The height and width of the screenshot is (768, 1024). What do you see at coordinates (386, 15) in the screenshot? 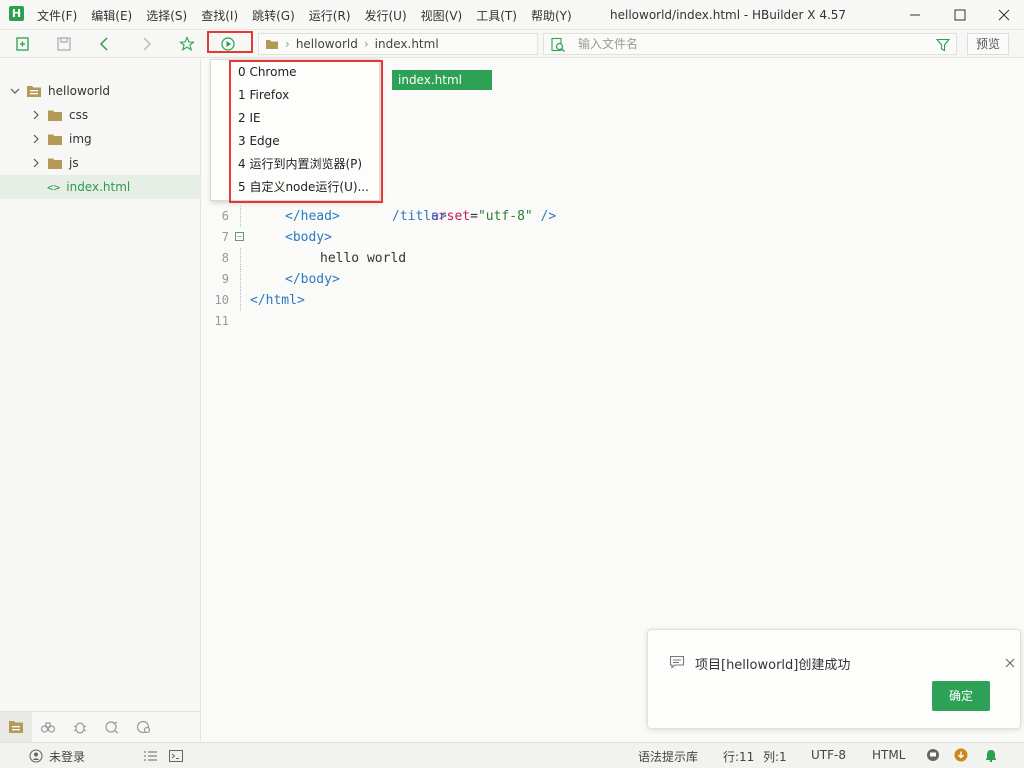
I see `menu-publish: 发行(U)` at bounding box center [386, 15].